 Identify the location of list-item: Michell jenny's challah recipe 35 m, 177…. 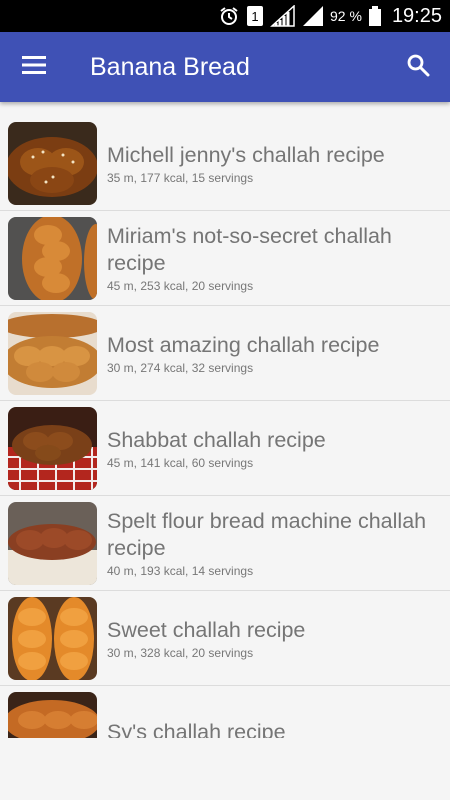
(225, 163).